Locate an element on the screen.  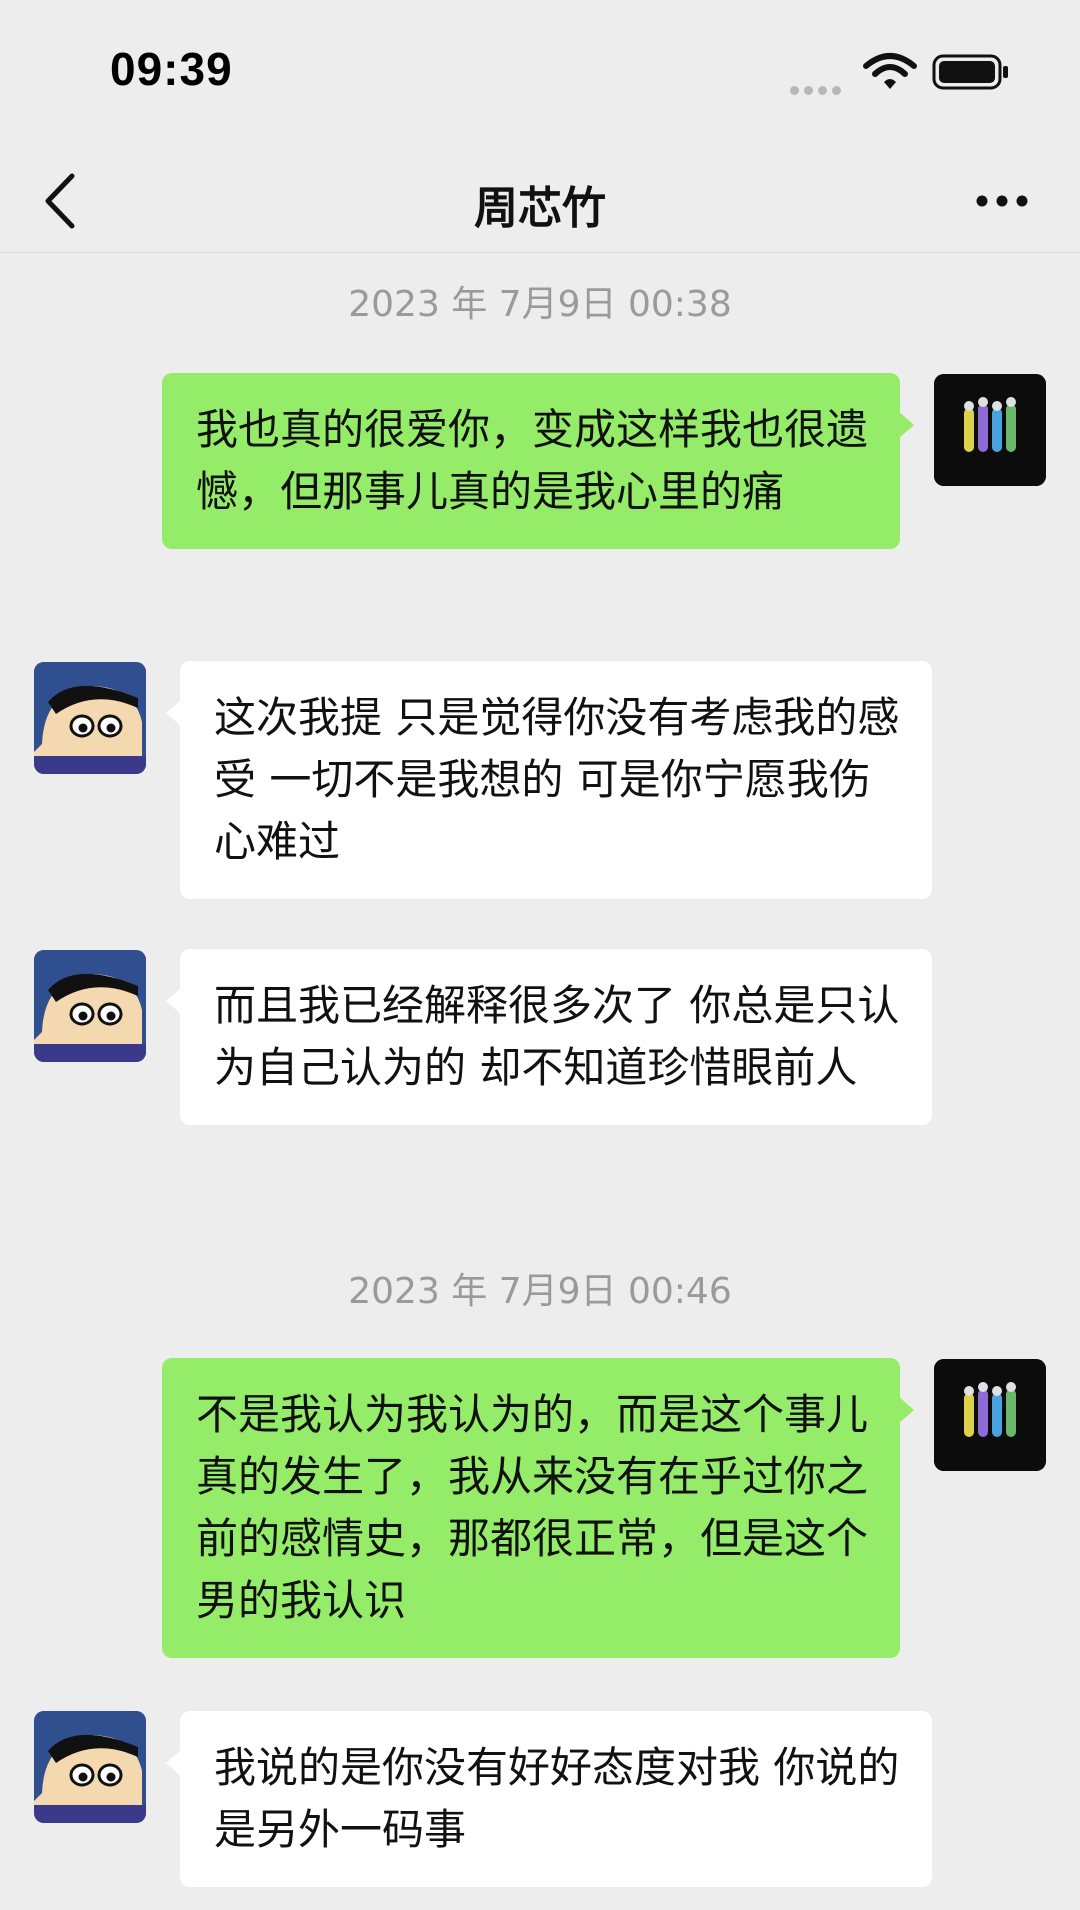
chat-title: 周芯竹 is located at coordinates (540, 208).